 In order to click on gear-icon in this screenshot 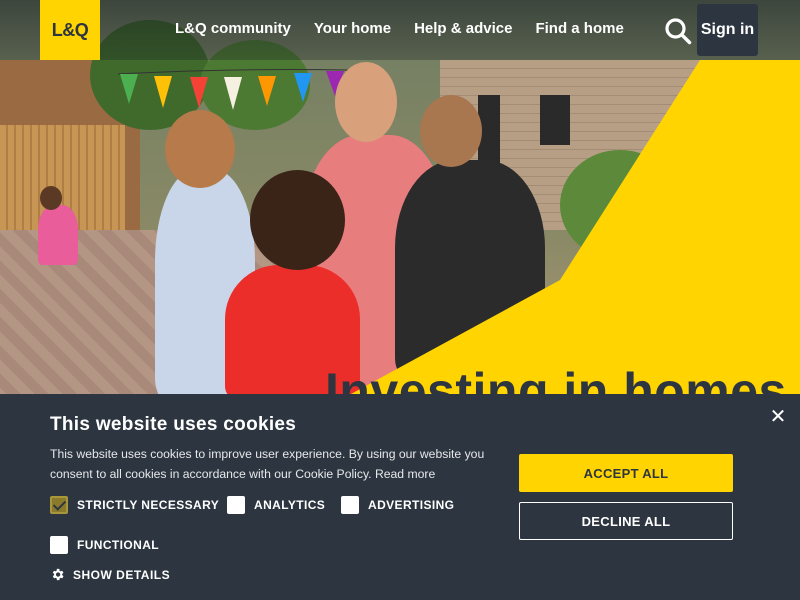, I will do `click(58, 574)`.